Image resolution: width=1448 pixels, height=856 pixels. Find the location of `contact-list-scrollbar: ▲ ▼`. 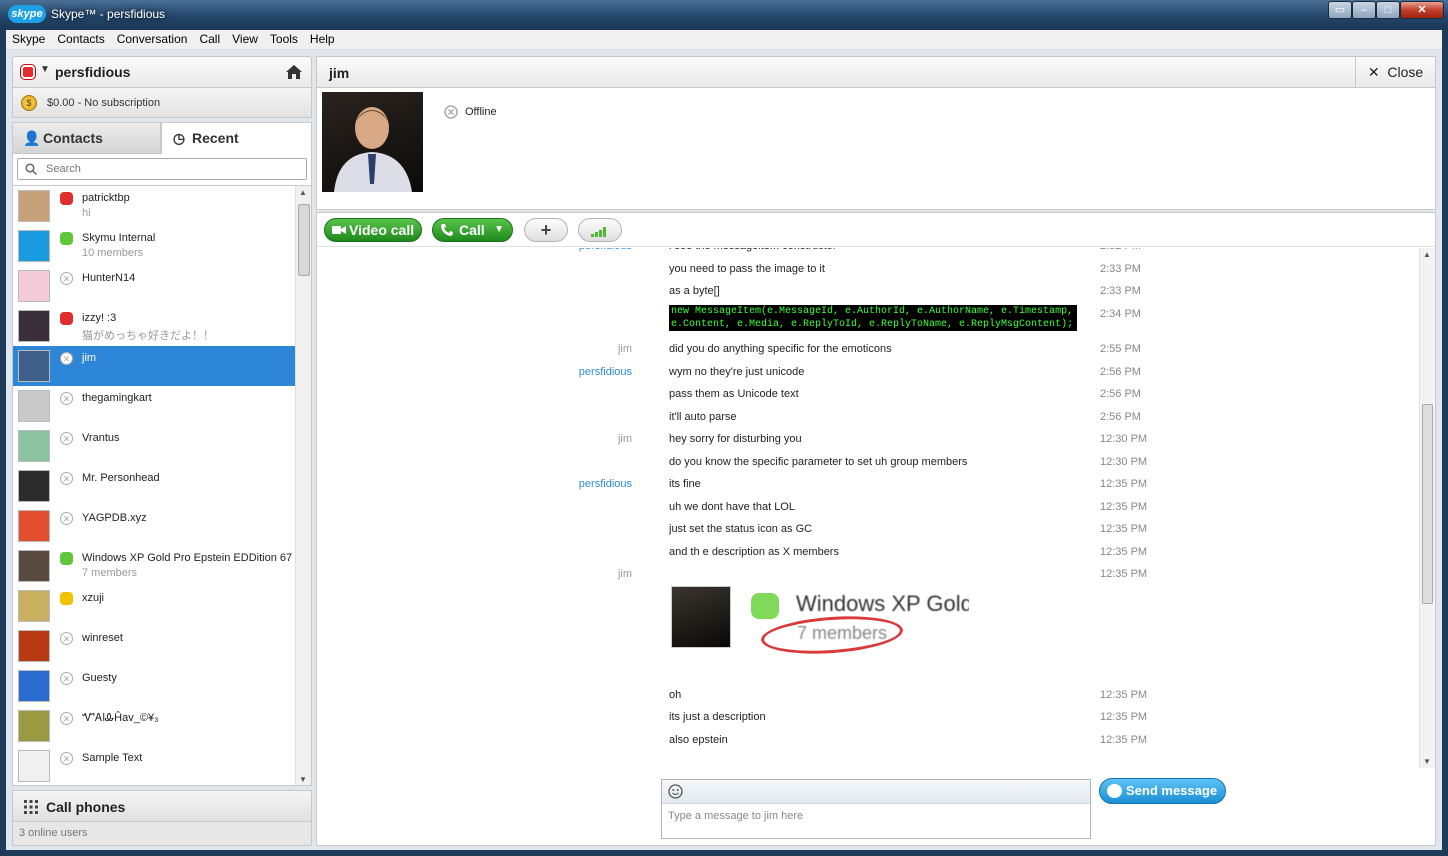

contact-list-scrollbar: ▲ ▼ is located at coordinates (303, 485).